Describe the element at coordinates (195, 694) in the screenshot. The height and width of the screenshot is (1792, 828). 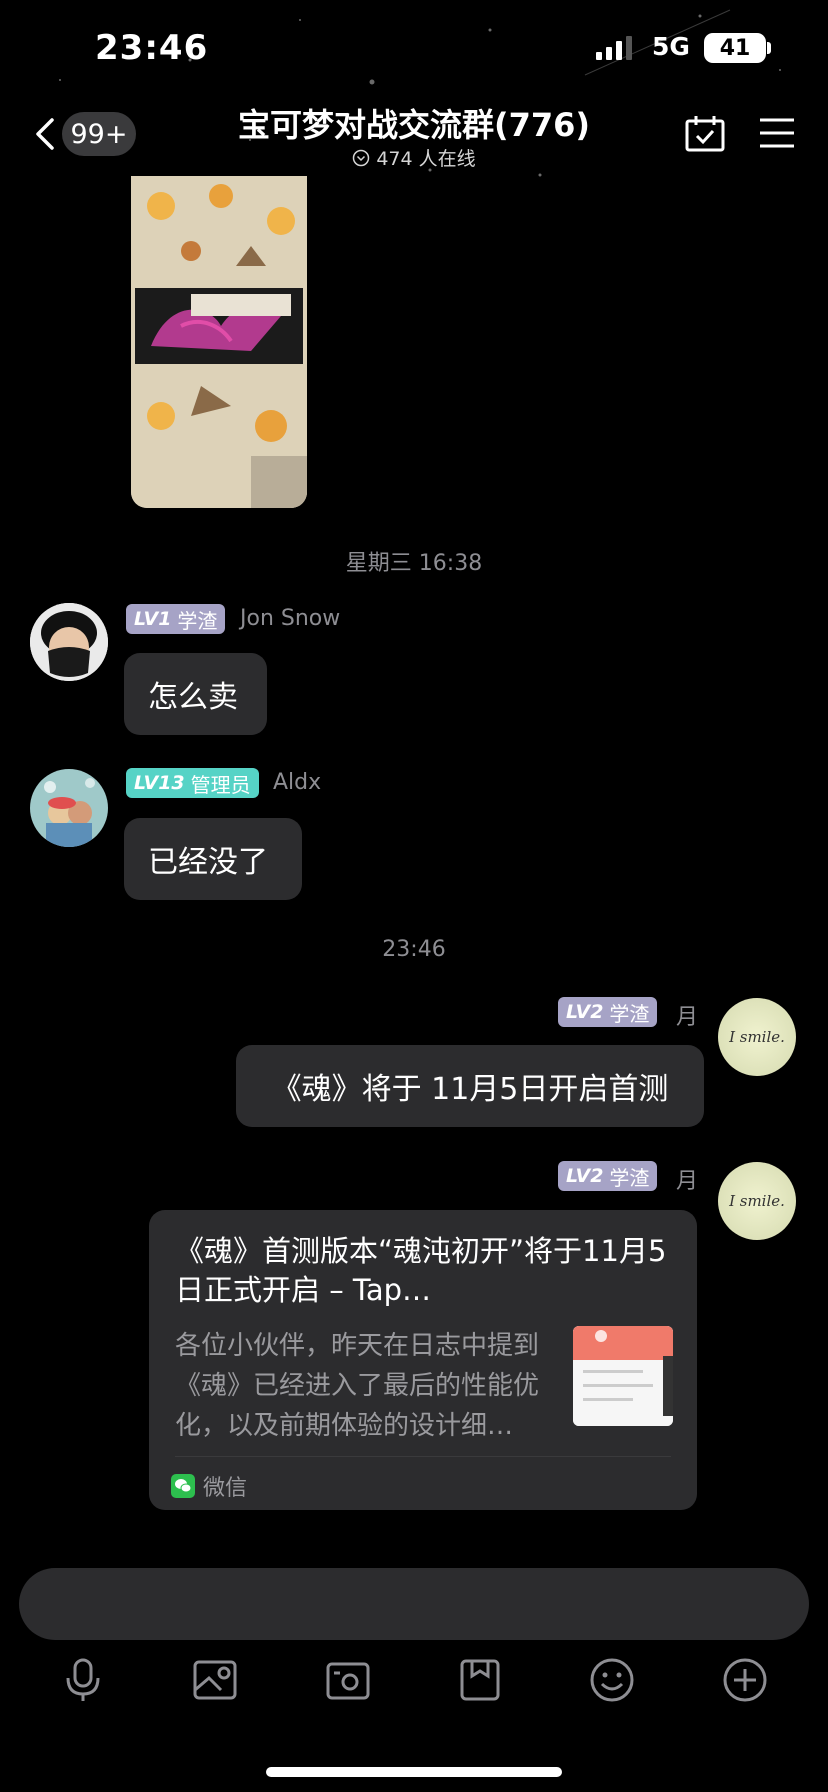
I see `message-bubble: 怎么卖` at that location.